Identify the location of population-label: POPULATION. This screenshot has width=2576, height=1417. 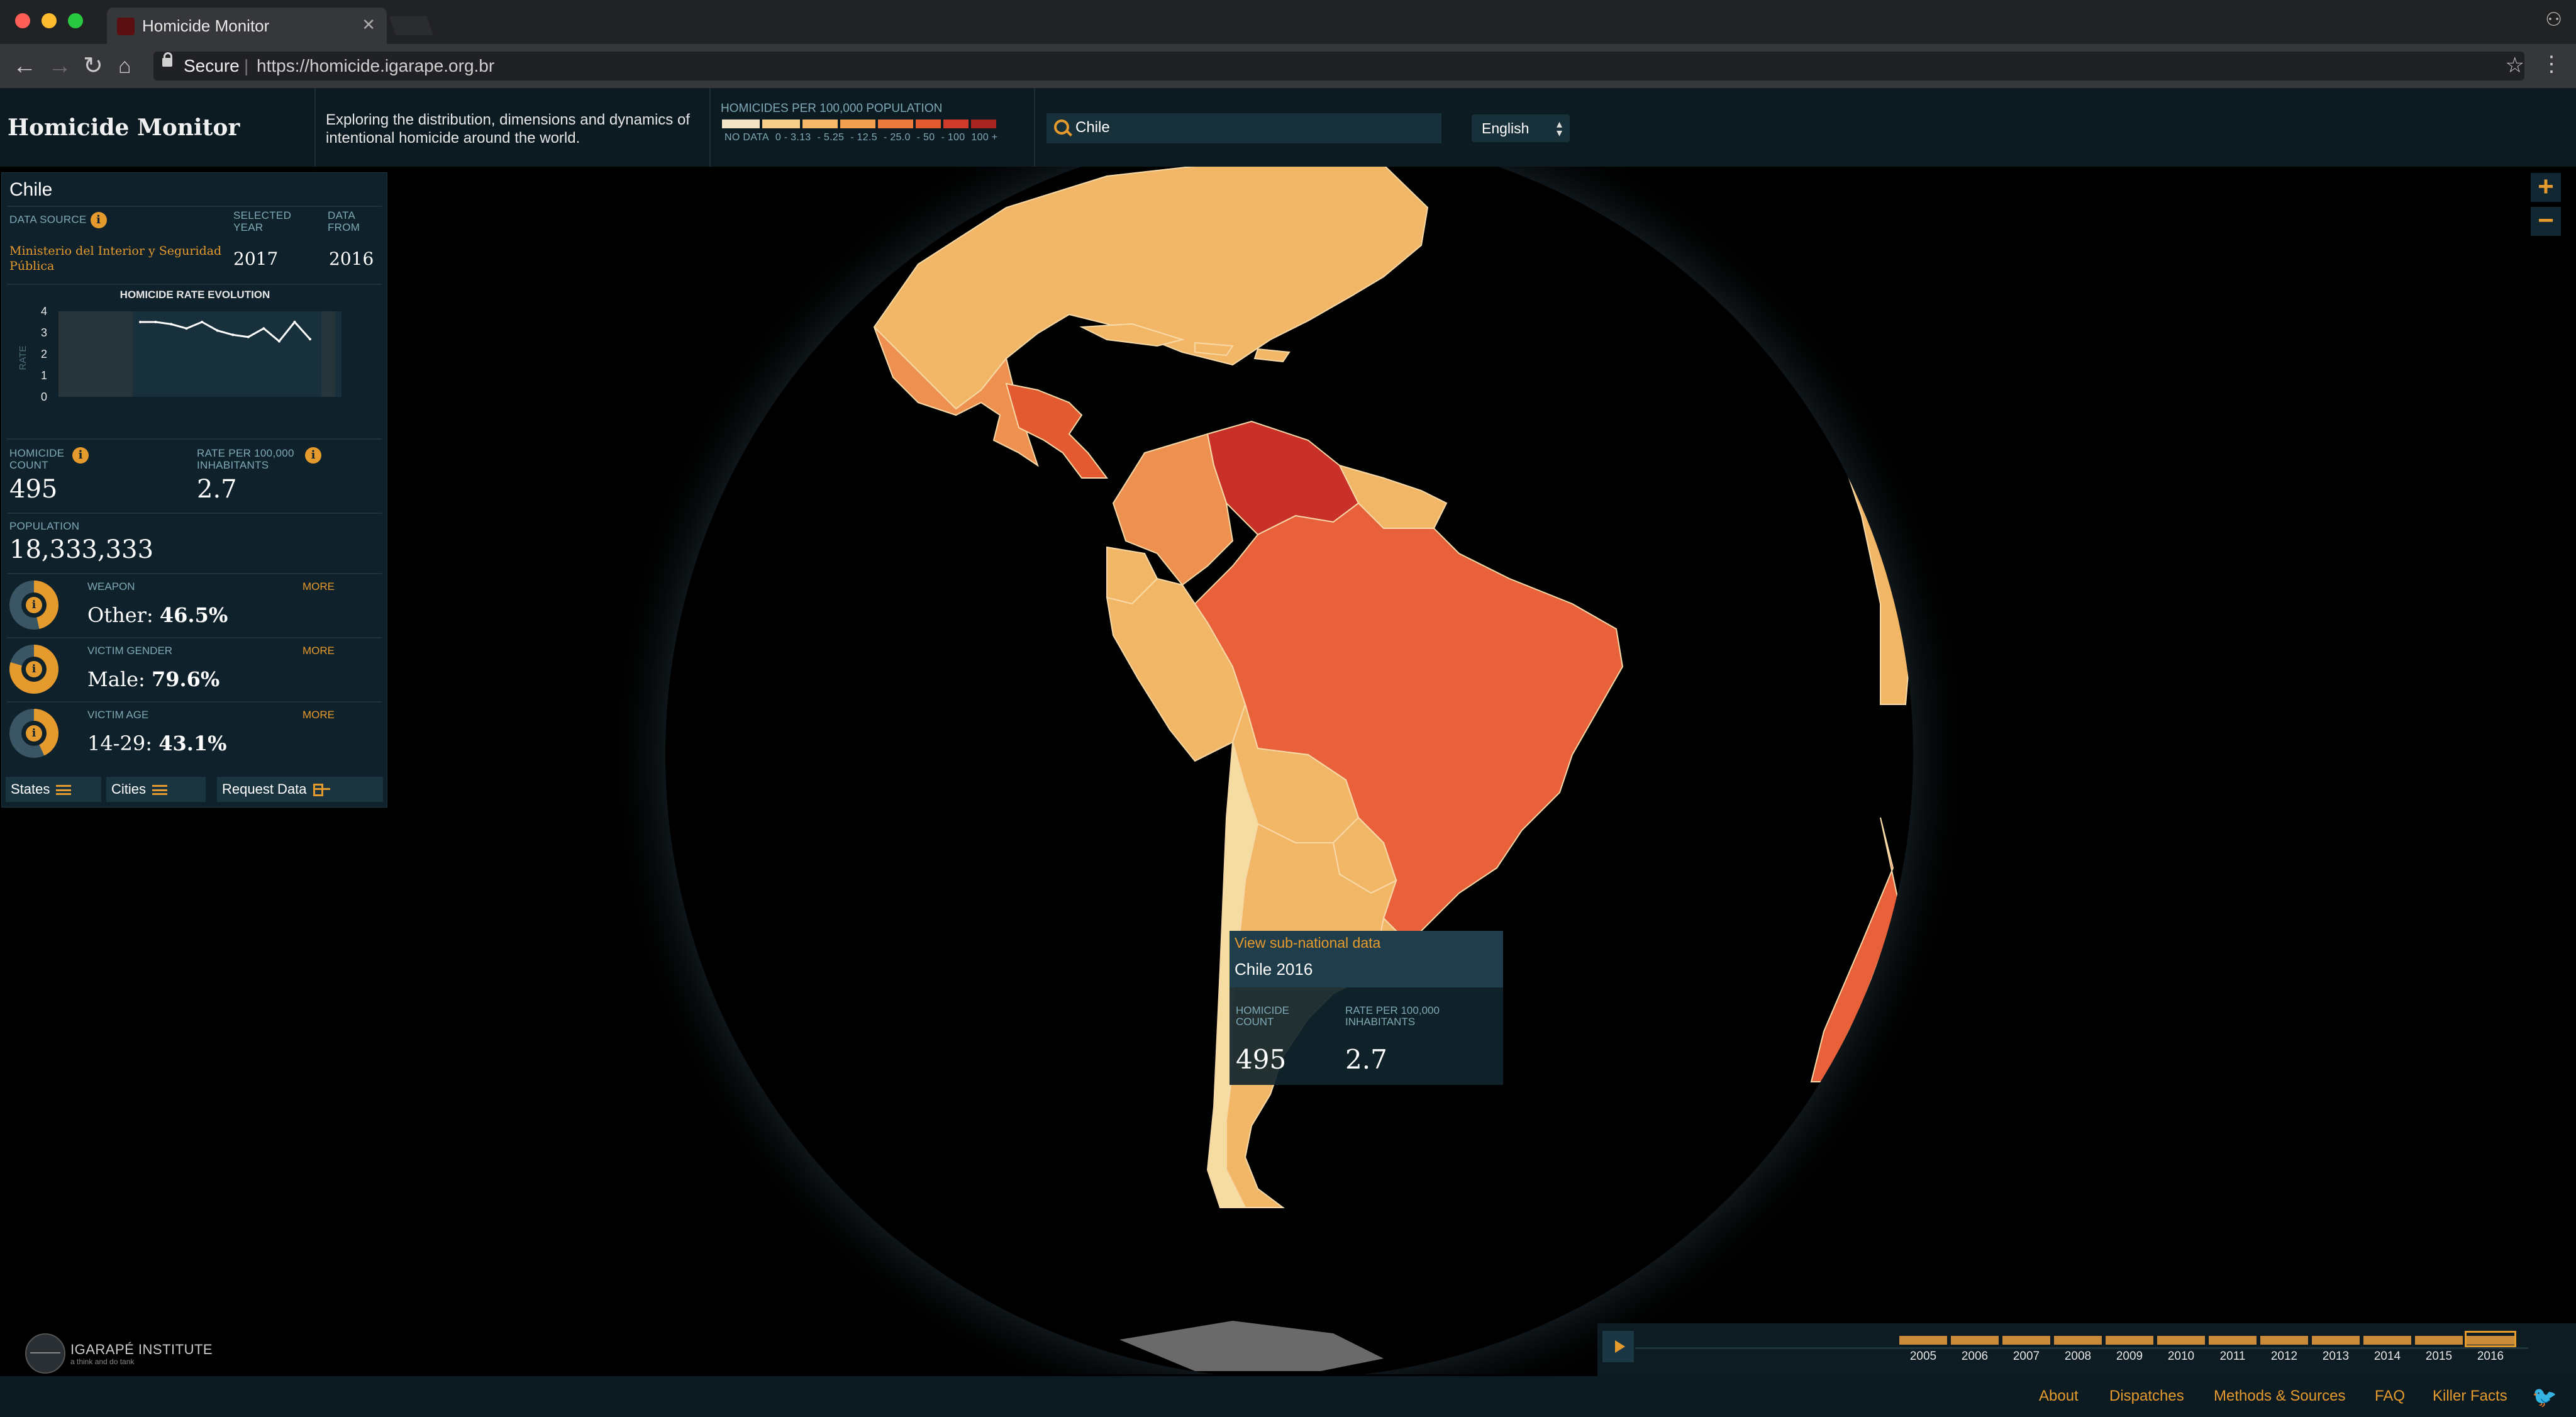
(44, 526).